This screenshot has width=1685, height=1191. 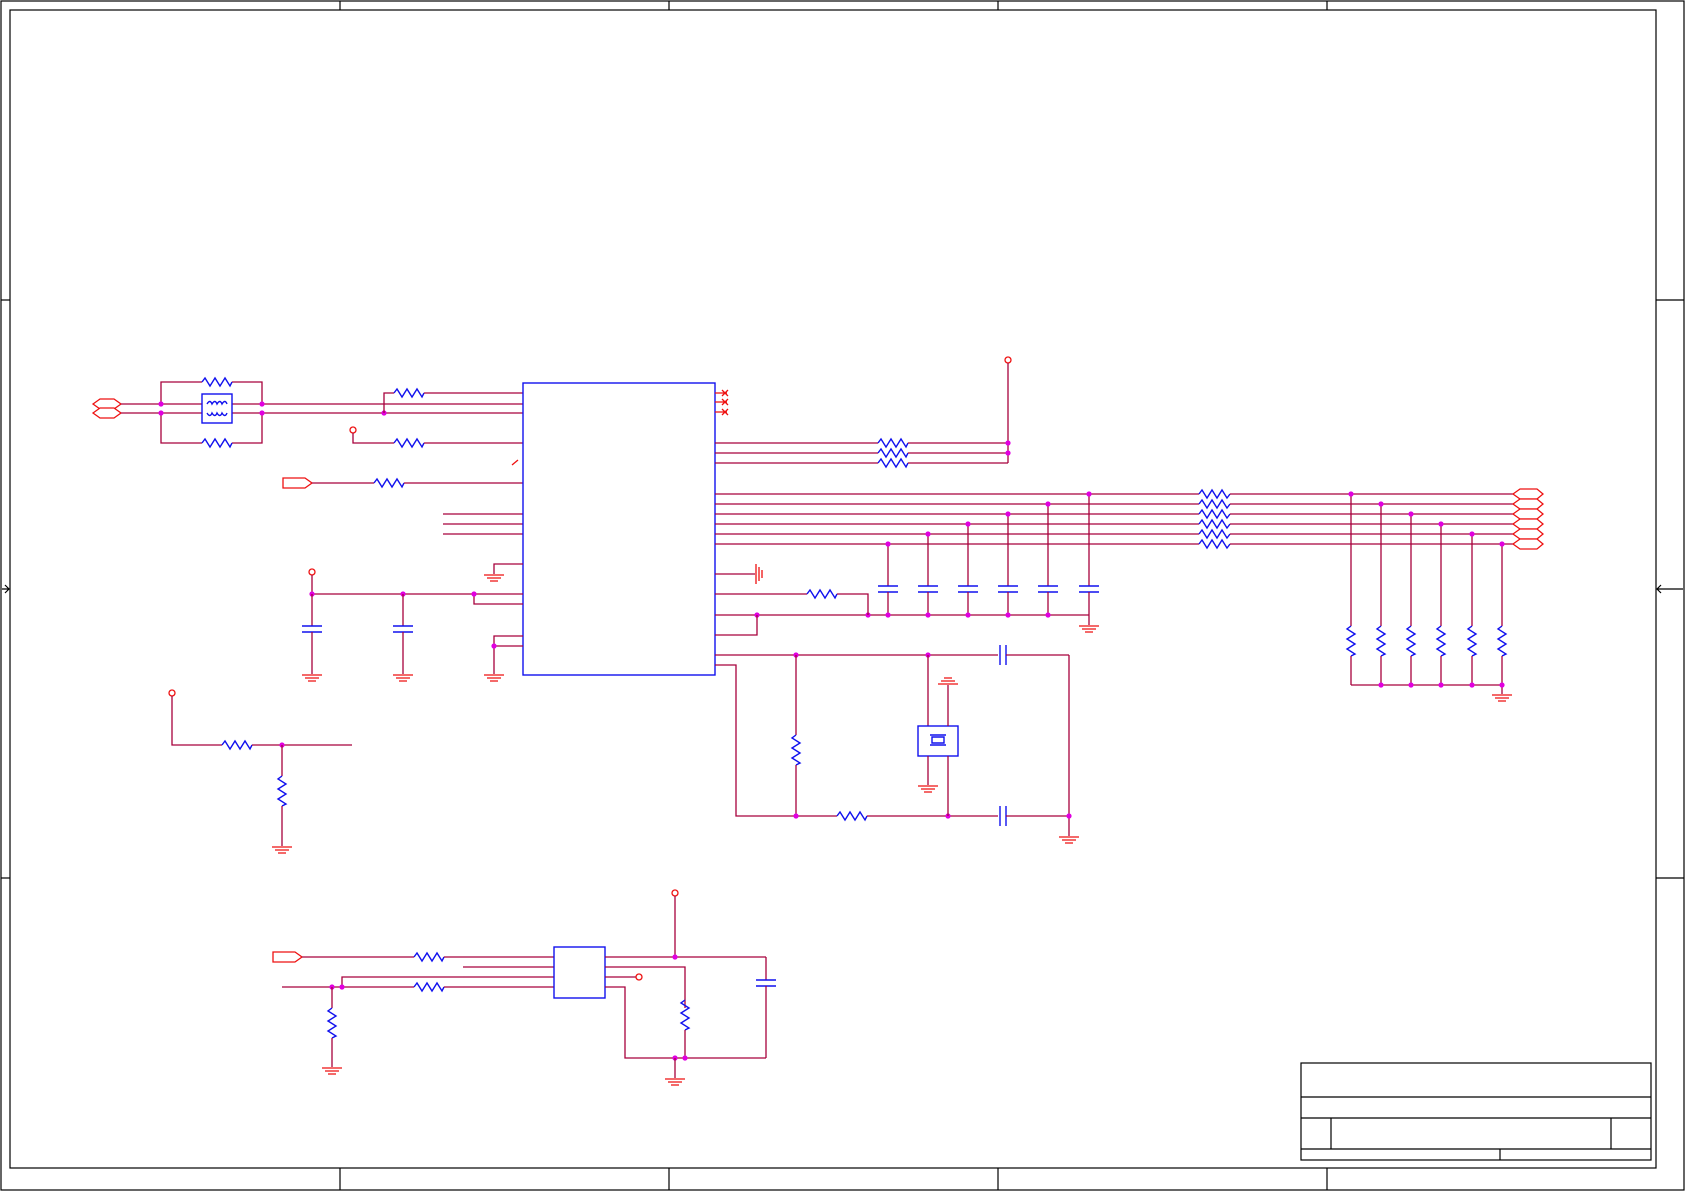 What do you see at coordinates (298, 483) in the screenshot?
I see `port-input-signal` at bounding box center [298, 483].